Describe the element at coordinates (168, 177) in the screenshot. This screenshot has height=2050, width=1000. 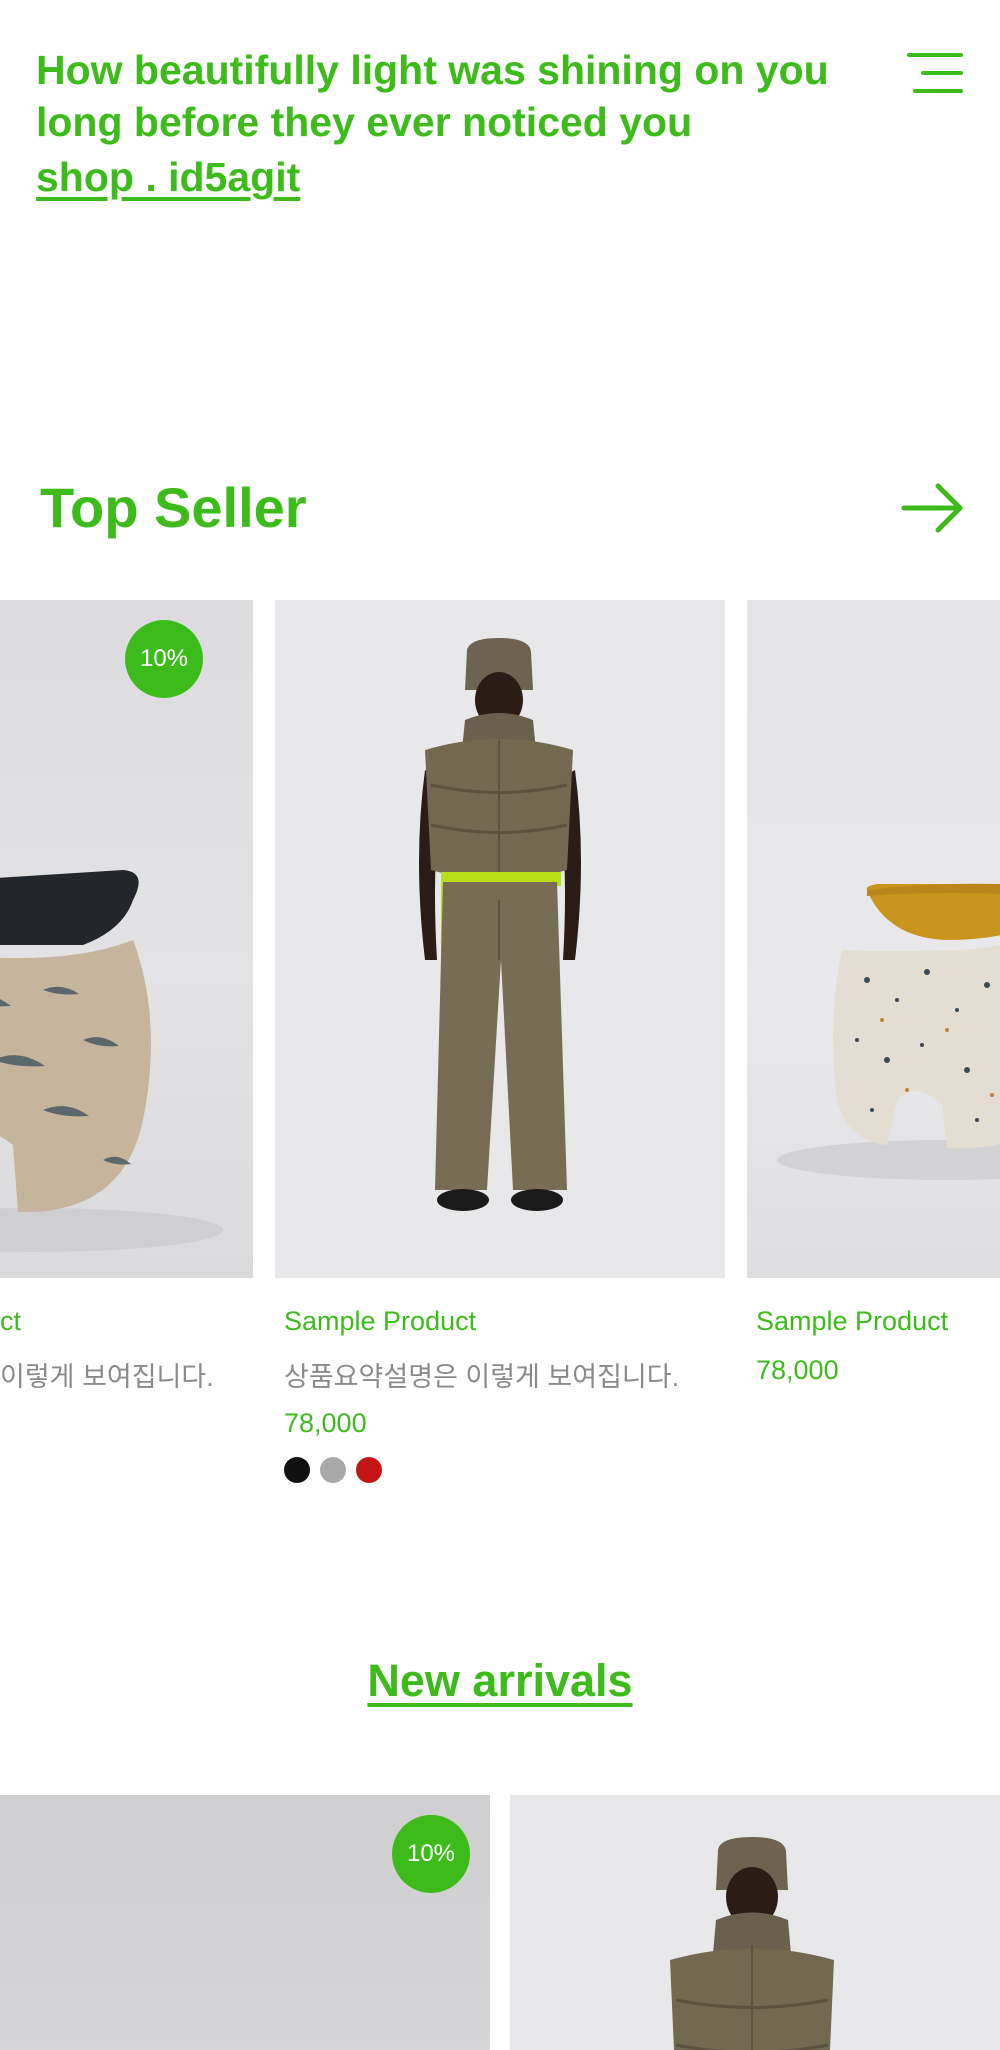
I see `shop-link: shop . id5agit` at that location.